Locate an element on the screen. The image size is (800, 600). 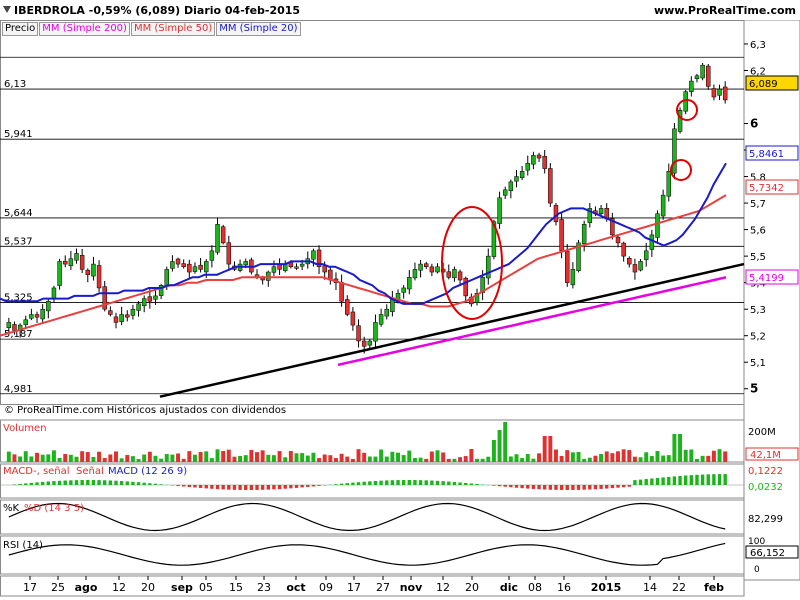
x-tick-label: ago is located at coordinates (86, 587).